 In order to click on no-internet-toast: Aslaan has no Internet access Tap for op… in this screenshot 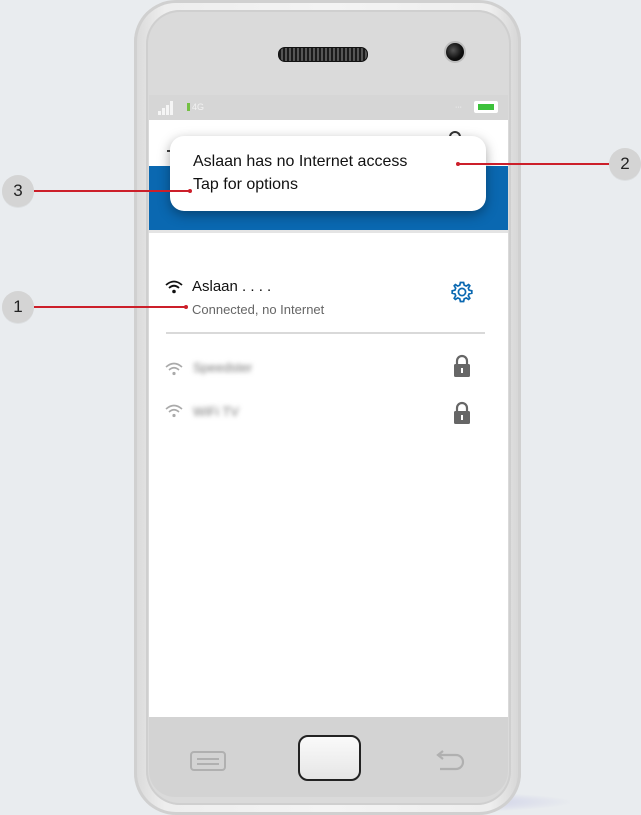, I will do `click(328, 173)`.